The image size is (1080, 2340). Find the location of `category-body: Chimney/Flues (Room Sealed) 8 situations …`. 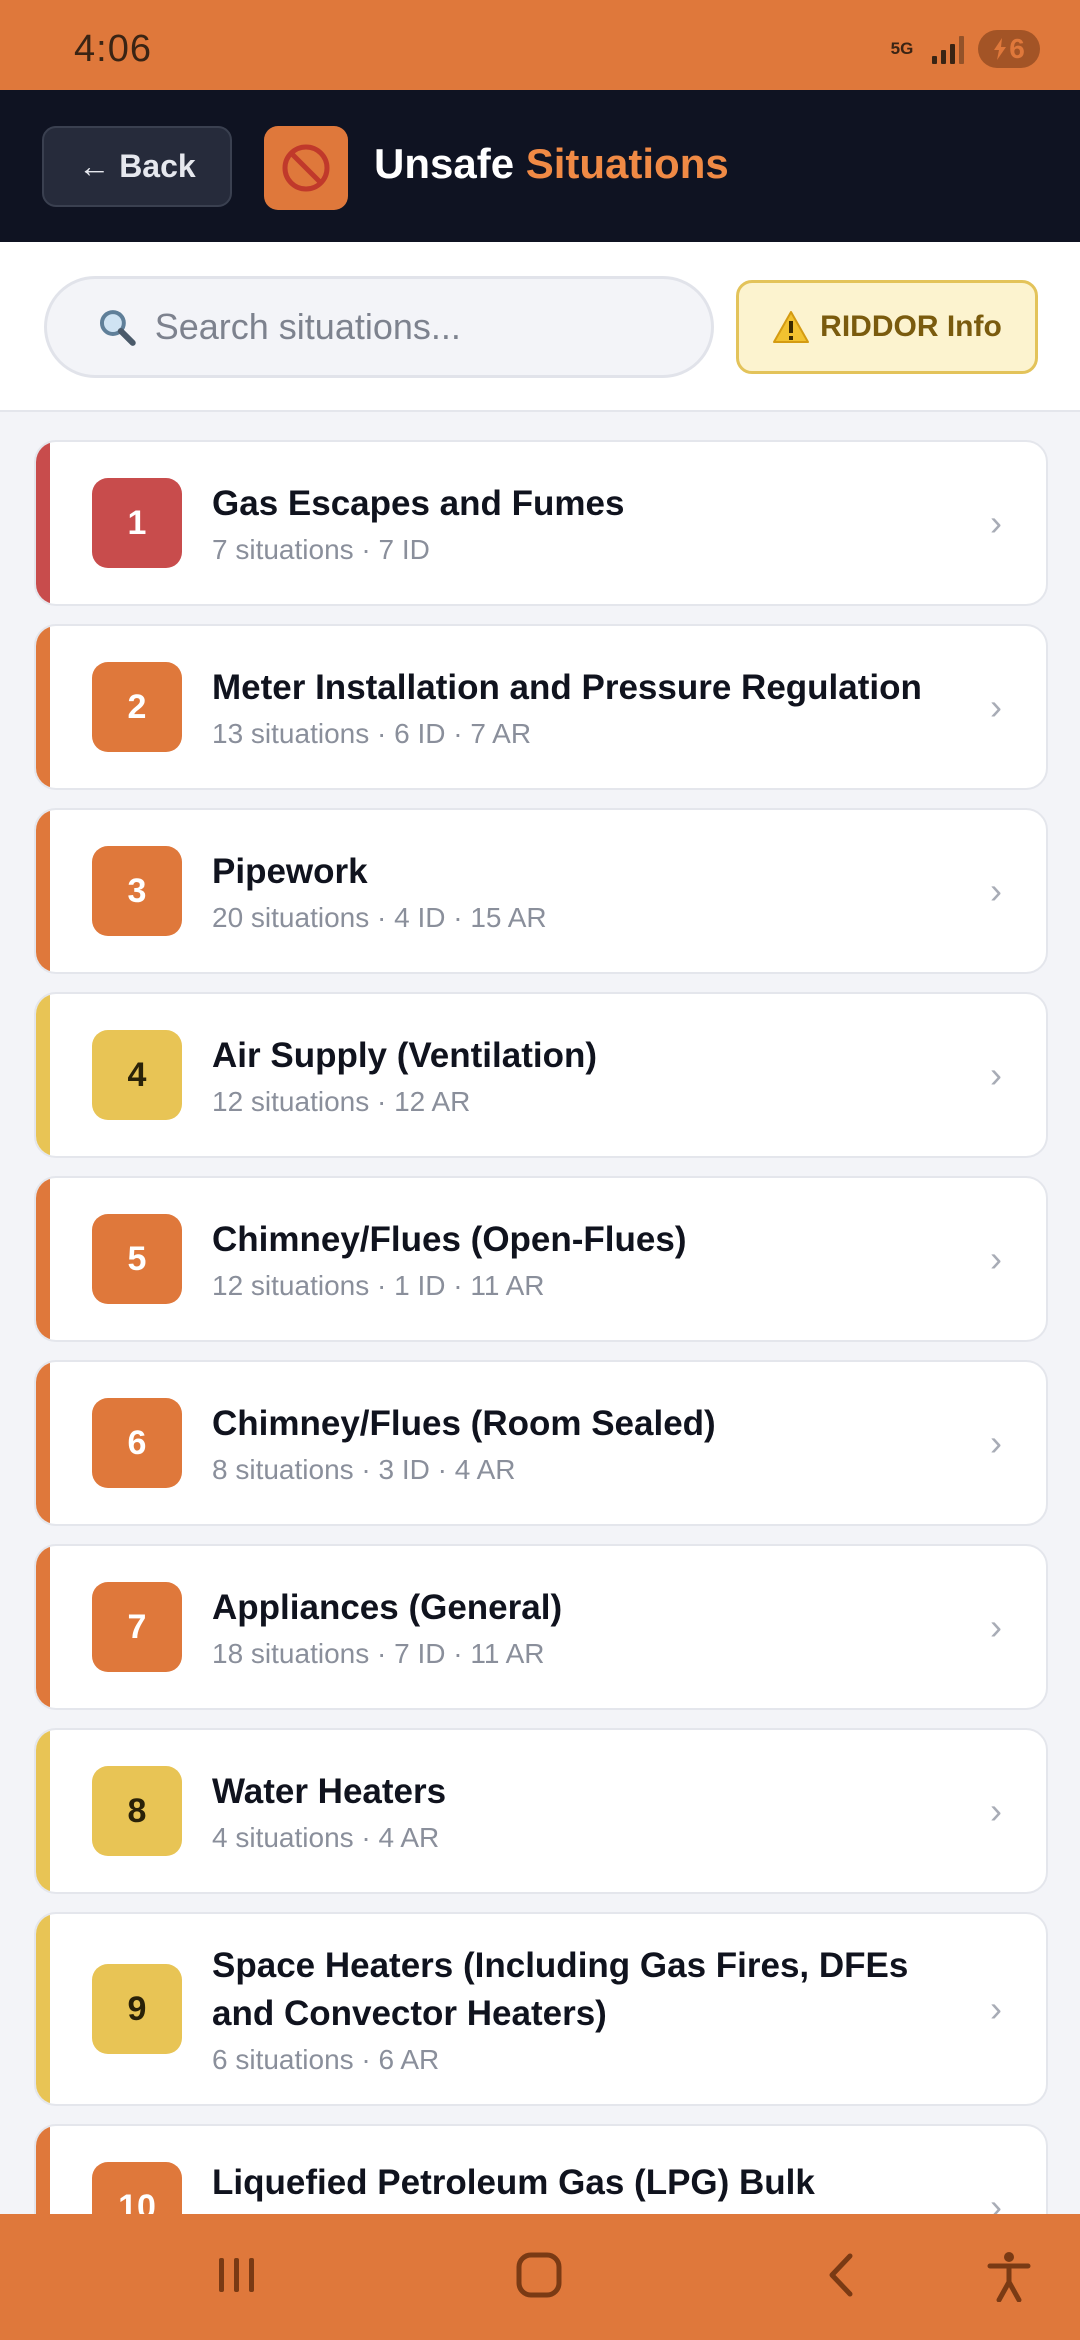

category-body: Chimney/Flues (Room Sealed) 8 situations … is located at coordinates (582, 1443).